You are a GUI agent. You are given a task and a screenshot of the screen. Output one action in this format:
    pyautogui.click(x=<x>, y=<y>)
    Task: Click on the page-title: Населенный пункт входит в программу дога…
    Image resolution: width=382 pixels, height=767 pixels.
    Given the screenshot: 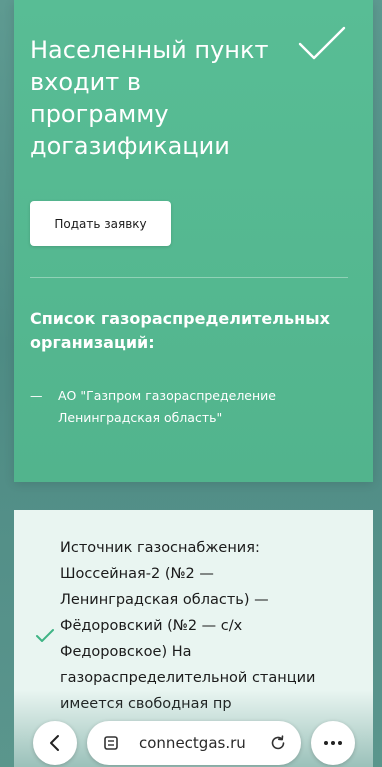 What is the action you would take?
    pyautogui.click(x=149, y=98)
    